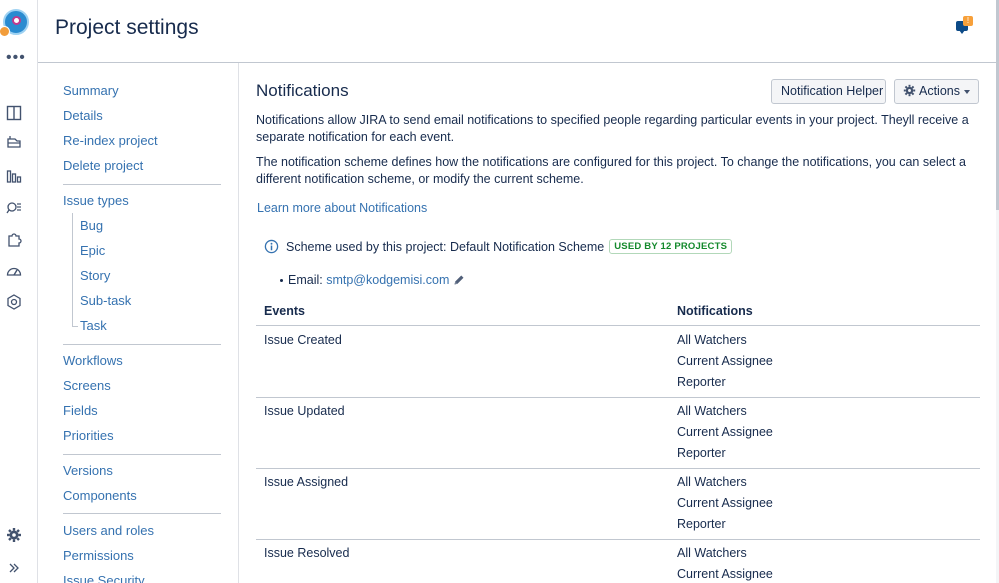 The width and height of the screenshot is (999, 583). Describe the element at coordinates (517, 31) in the screenshot. I see `page-header: Project settings !` at that location.